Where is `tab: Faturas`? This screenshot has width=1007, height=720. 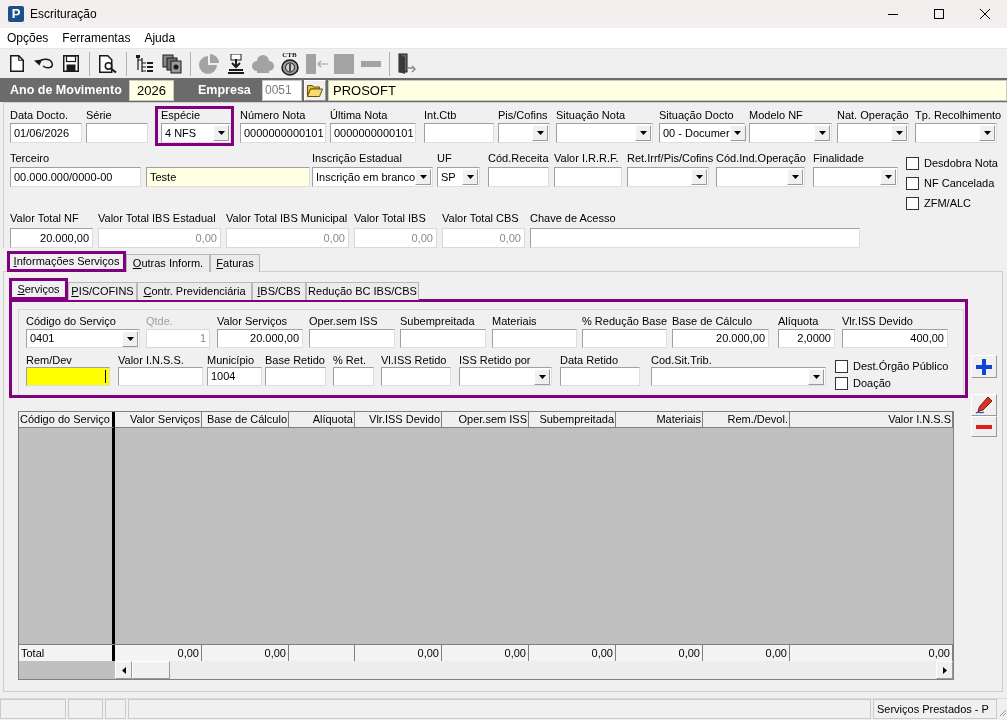 tab: Faturas is located at coordinates (235, 263).